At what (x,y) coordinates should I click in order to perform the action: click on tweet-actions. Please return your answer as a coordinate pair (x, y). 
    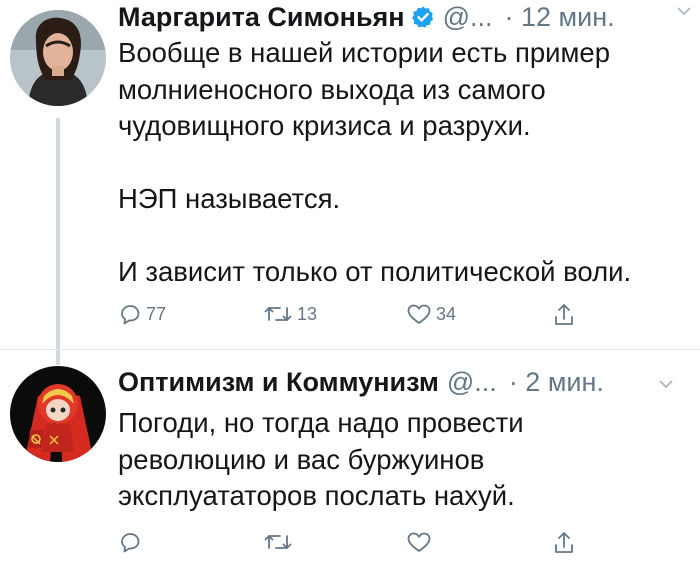
    Looking at the image, I should click on (378, 546).